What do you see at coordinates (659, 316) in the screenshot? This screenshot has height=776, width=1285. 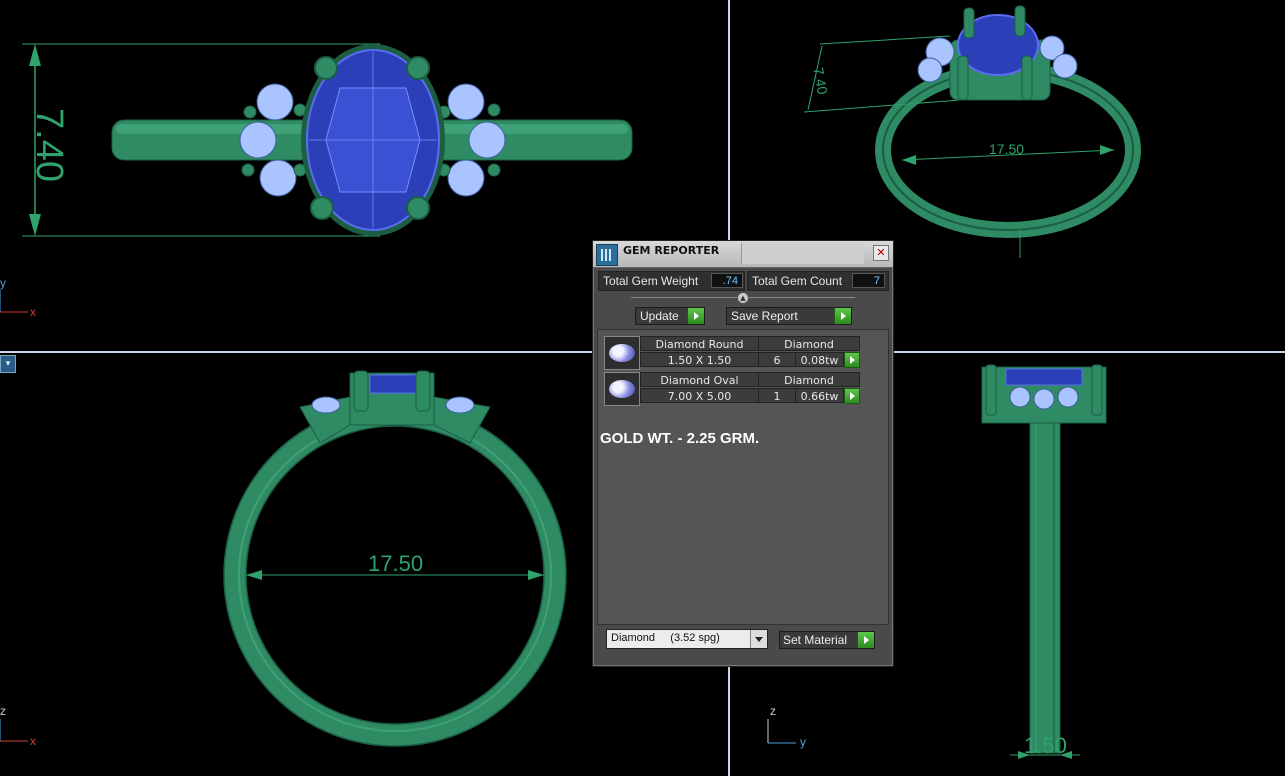 I see `update-button-label: Update` at bounding box center [659, 316].